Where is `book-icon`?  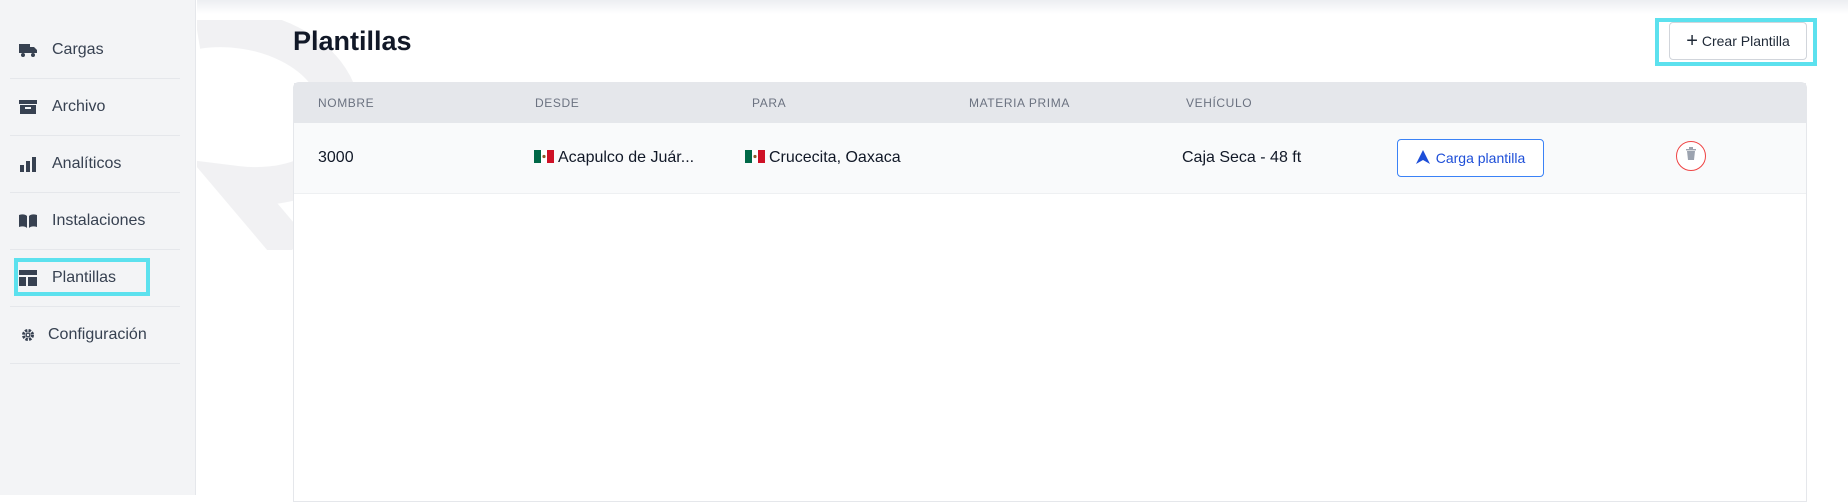 book-icon is located at coordinates (28, 221).